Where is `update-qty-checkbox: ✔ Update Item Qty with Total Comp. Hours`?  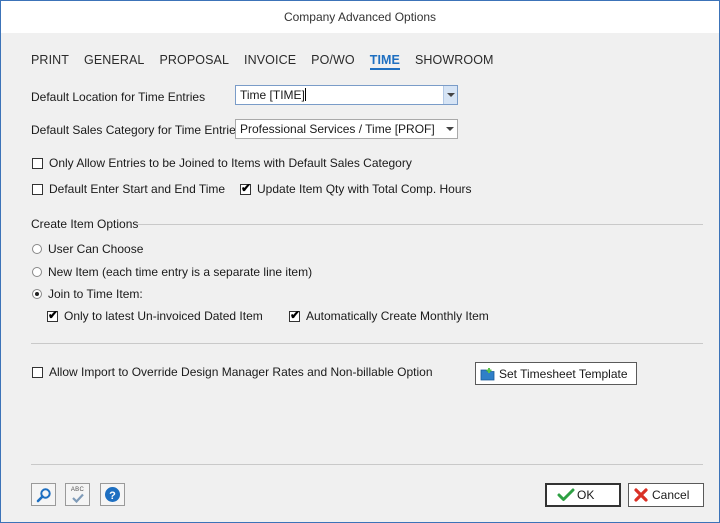
update-qty-checkbox: ✔ Update Item Qty with Total Comp. Hours is located at coordinates (356, 188).